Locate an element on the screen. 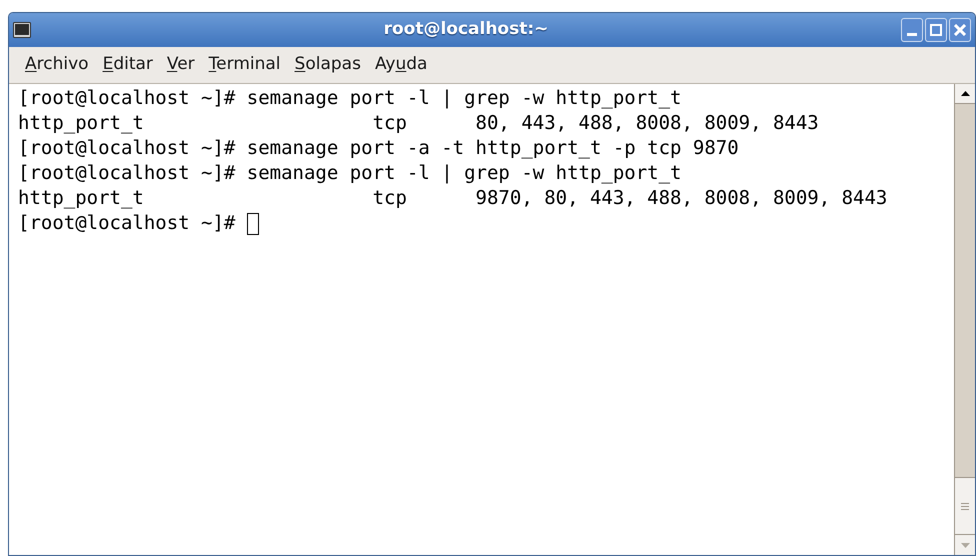 The image size is (976, 556). maximize-button is located at coordinates (936, 30).